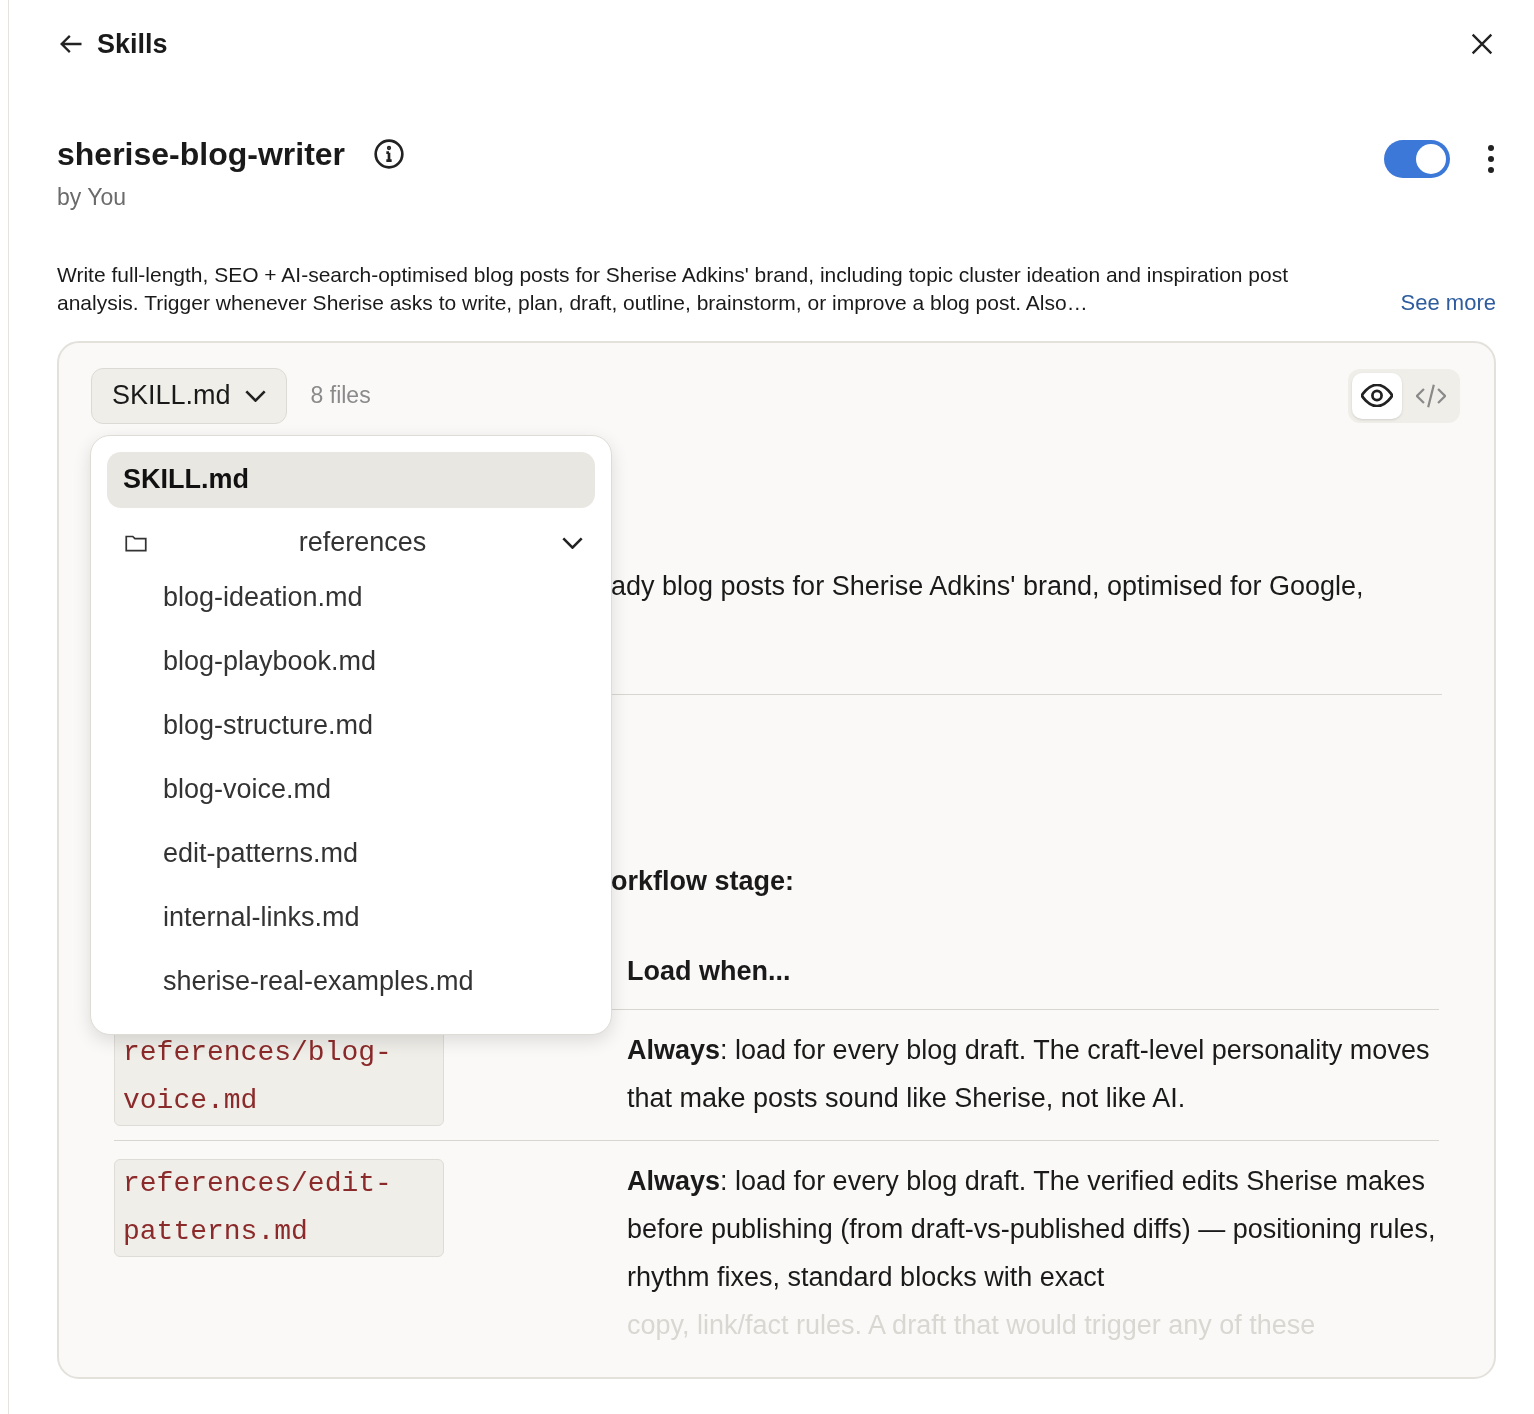 This screenshot has height=1414, width=1534. I want to click on file-path-code: references/edit-patterns.md, so click(279, 1207).